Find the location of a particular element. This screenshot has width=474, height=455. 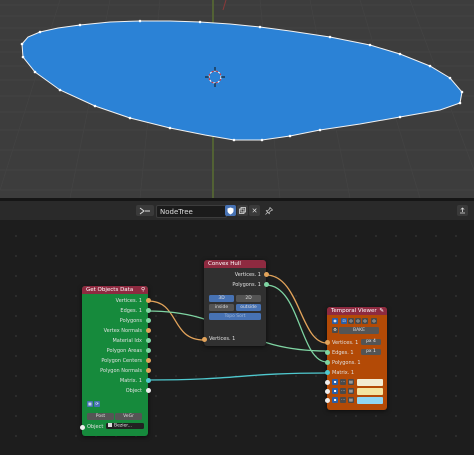

normals-display-icon: ◎ is located at coordinates (365, 321).